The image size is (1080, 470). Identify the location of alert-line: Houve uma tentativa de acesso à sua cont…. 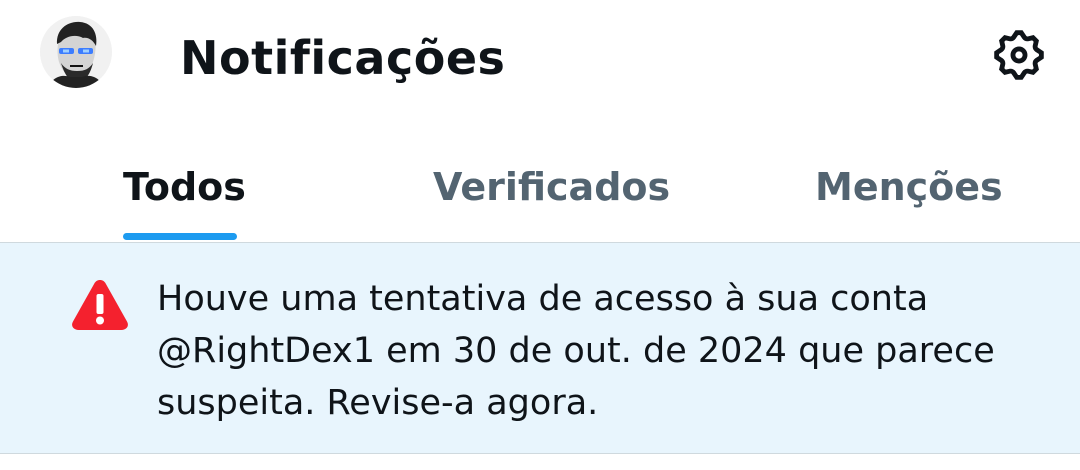
(543, 299).